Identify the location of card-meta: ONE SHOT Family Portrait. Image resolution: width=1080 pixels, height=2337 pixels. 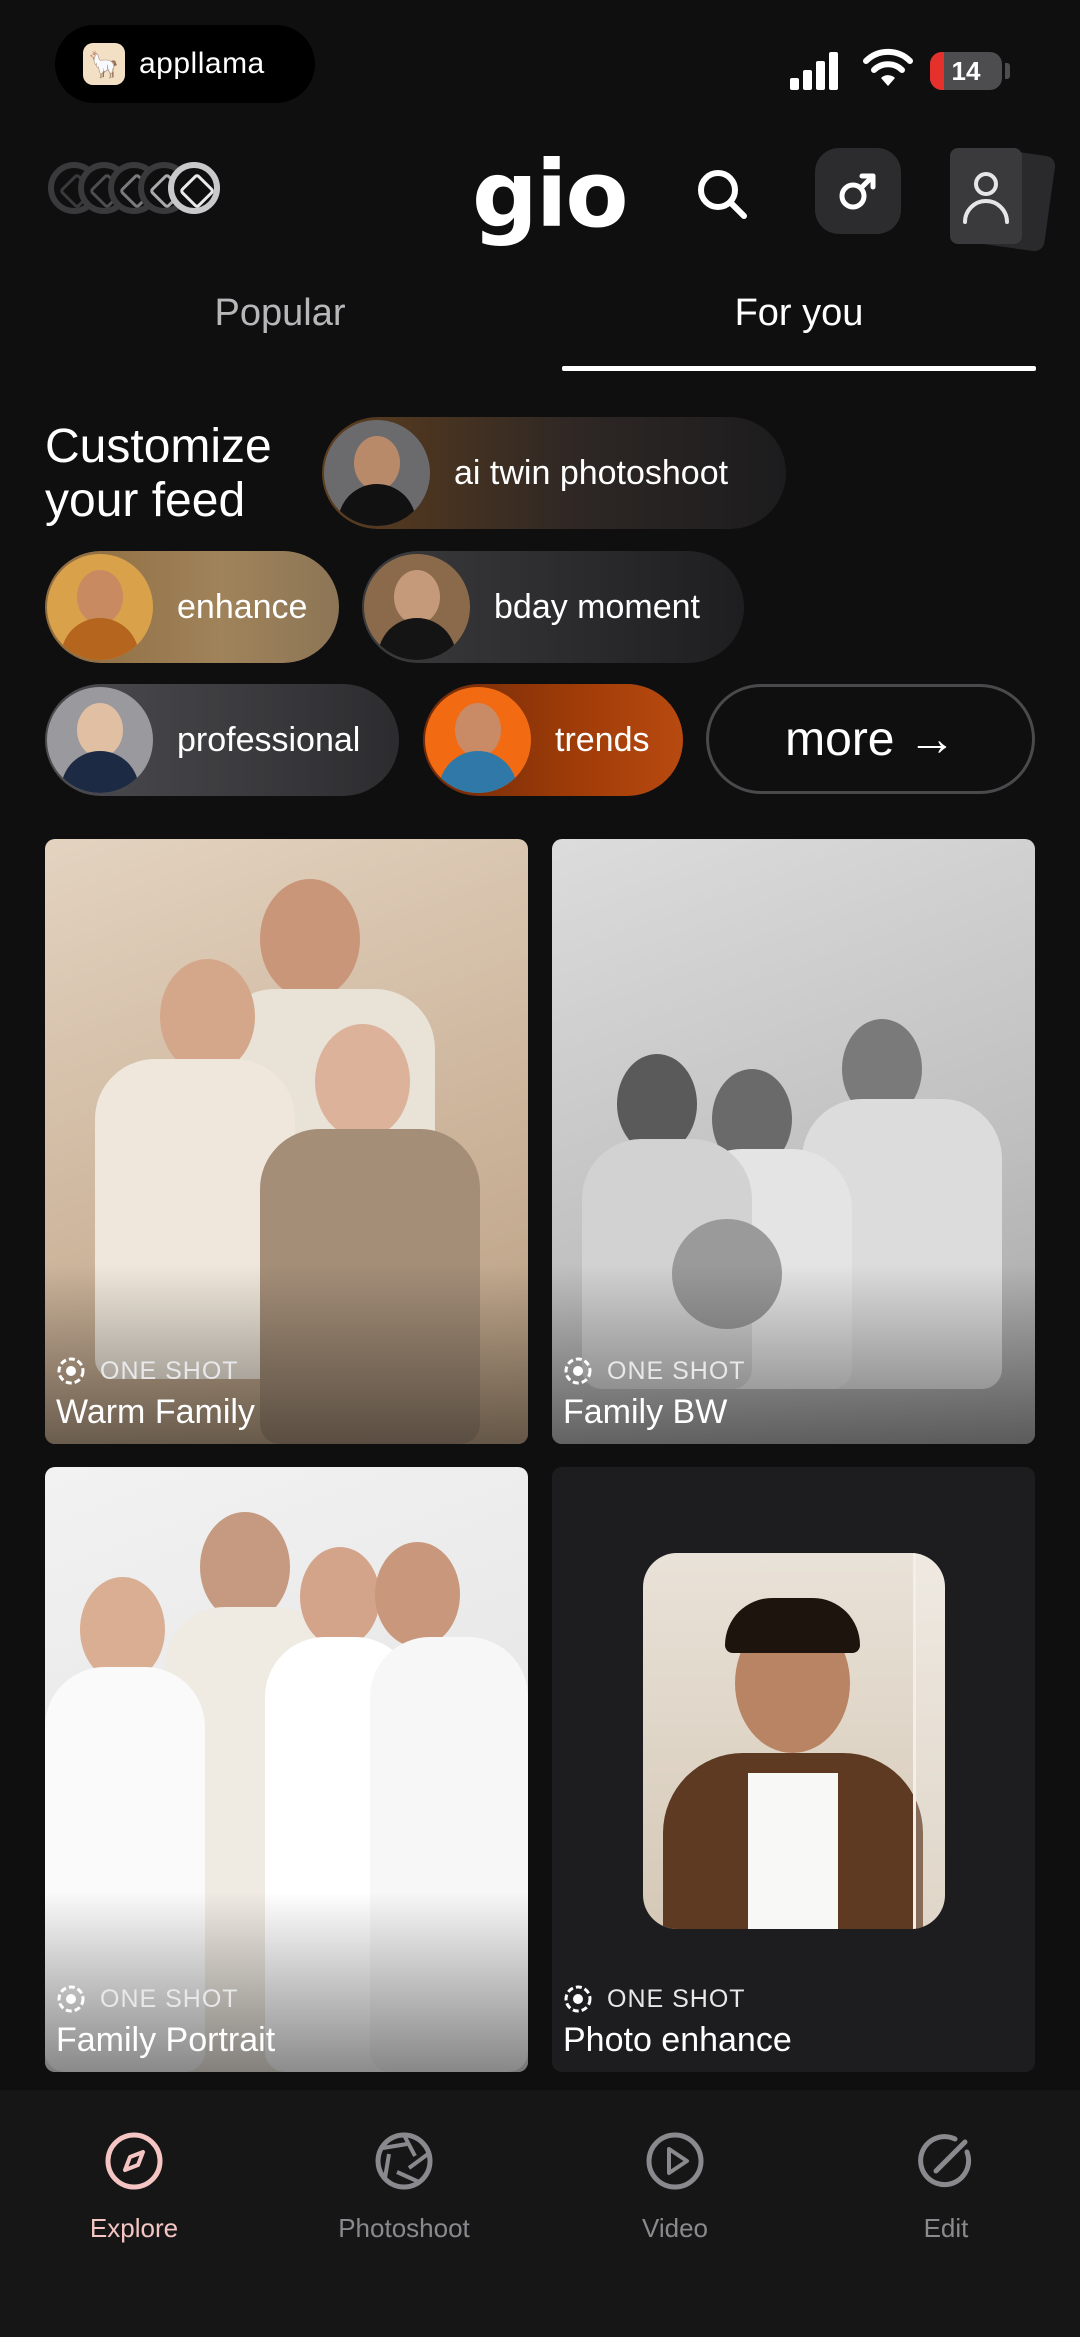
(165, 2021).